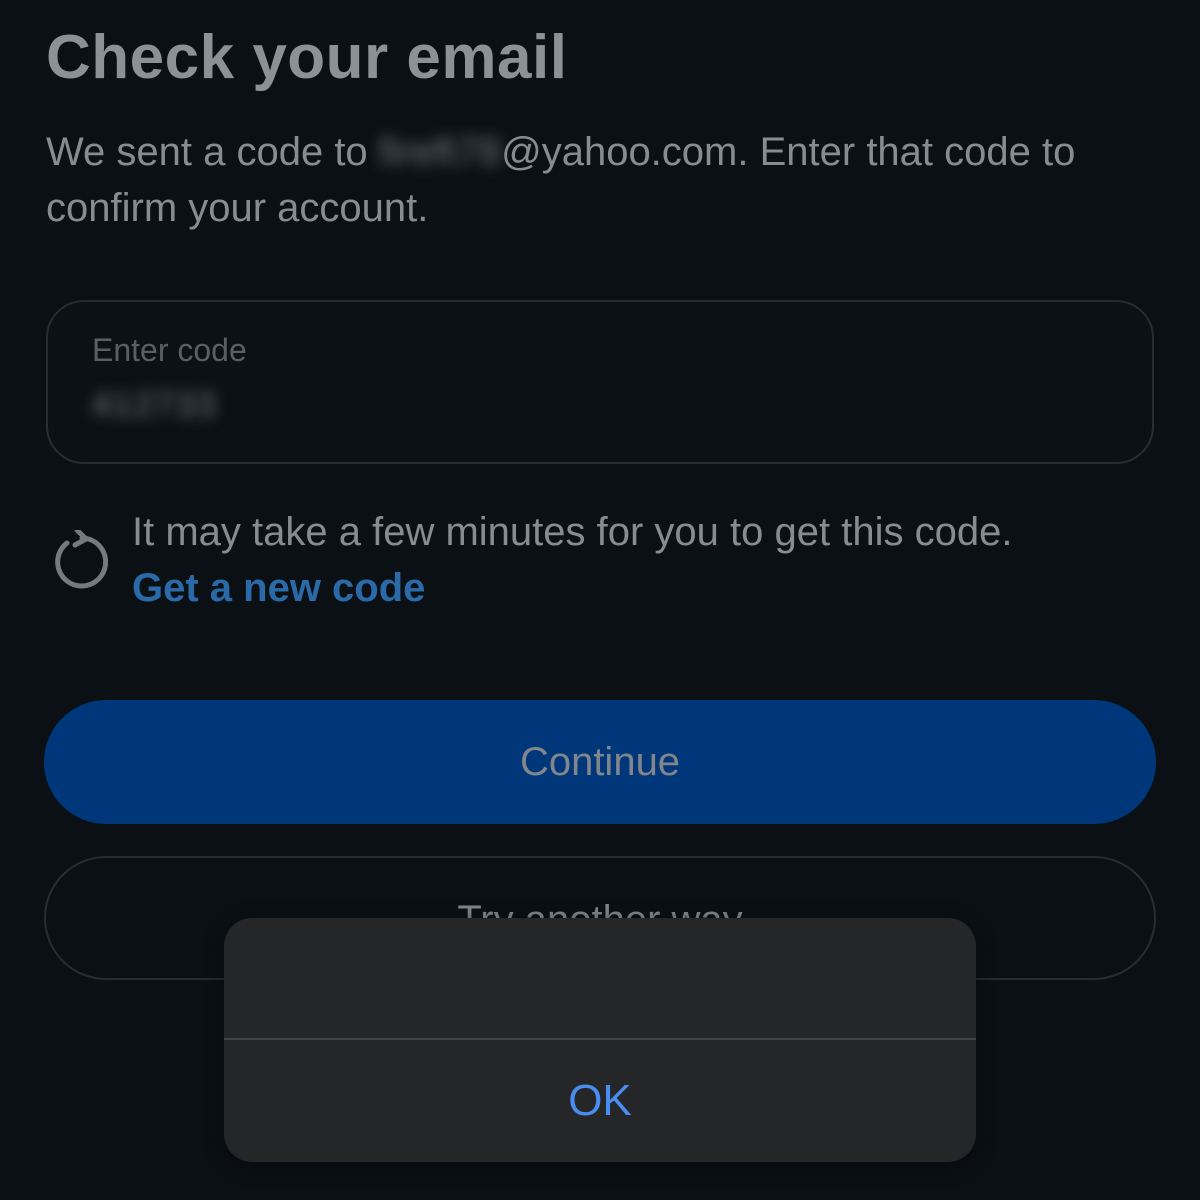  Describe the element at coordinates (307, 57) in the screenshot. I see `page-title: Check your email` at that location.